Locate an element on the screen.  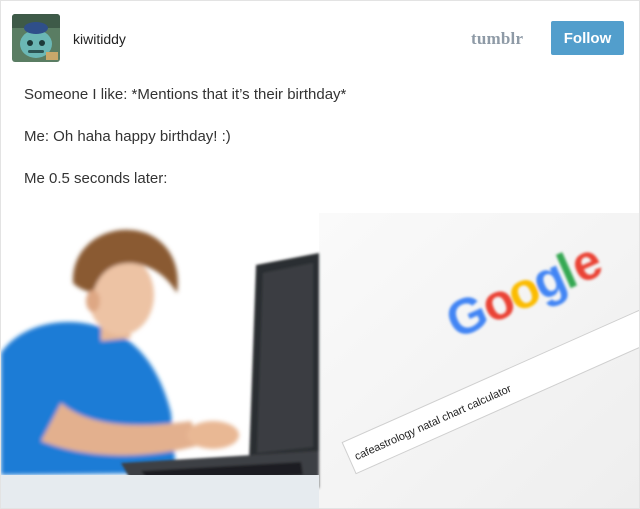
avatar is located at coordinates (36, 38).